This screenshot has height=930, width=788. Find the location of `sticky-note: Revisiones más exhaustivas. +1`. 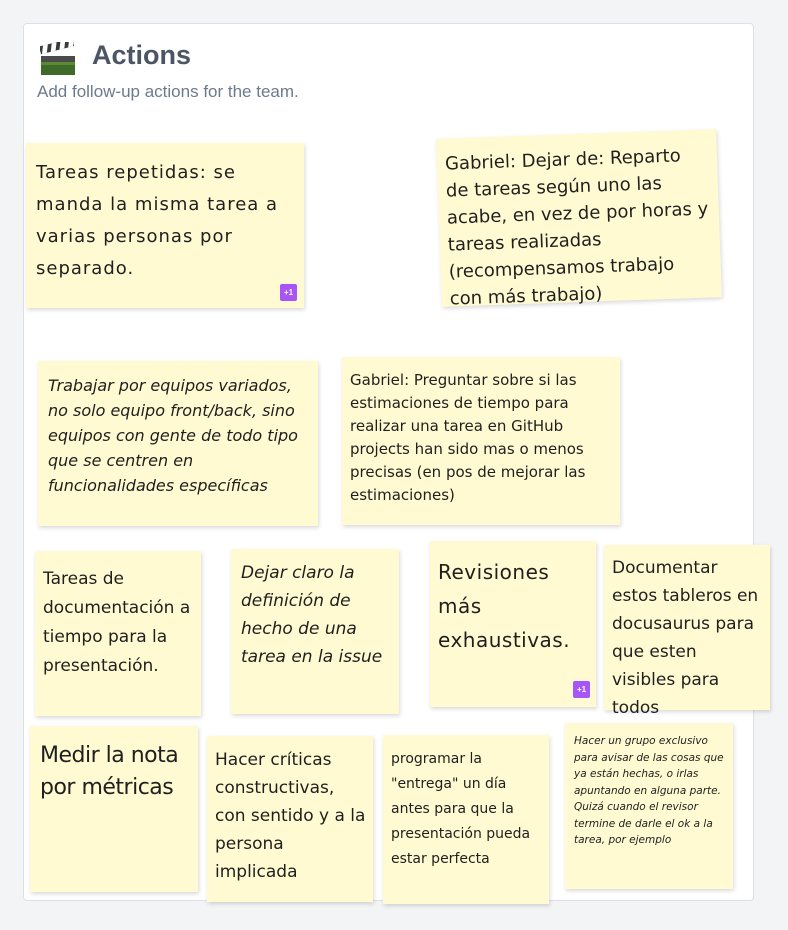

sticky-note: Revisiones más exhaustivas. +1 is located at coordinates (513, 624).